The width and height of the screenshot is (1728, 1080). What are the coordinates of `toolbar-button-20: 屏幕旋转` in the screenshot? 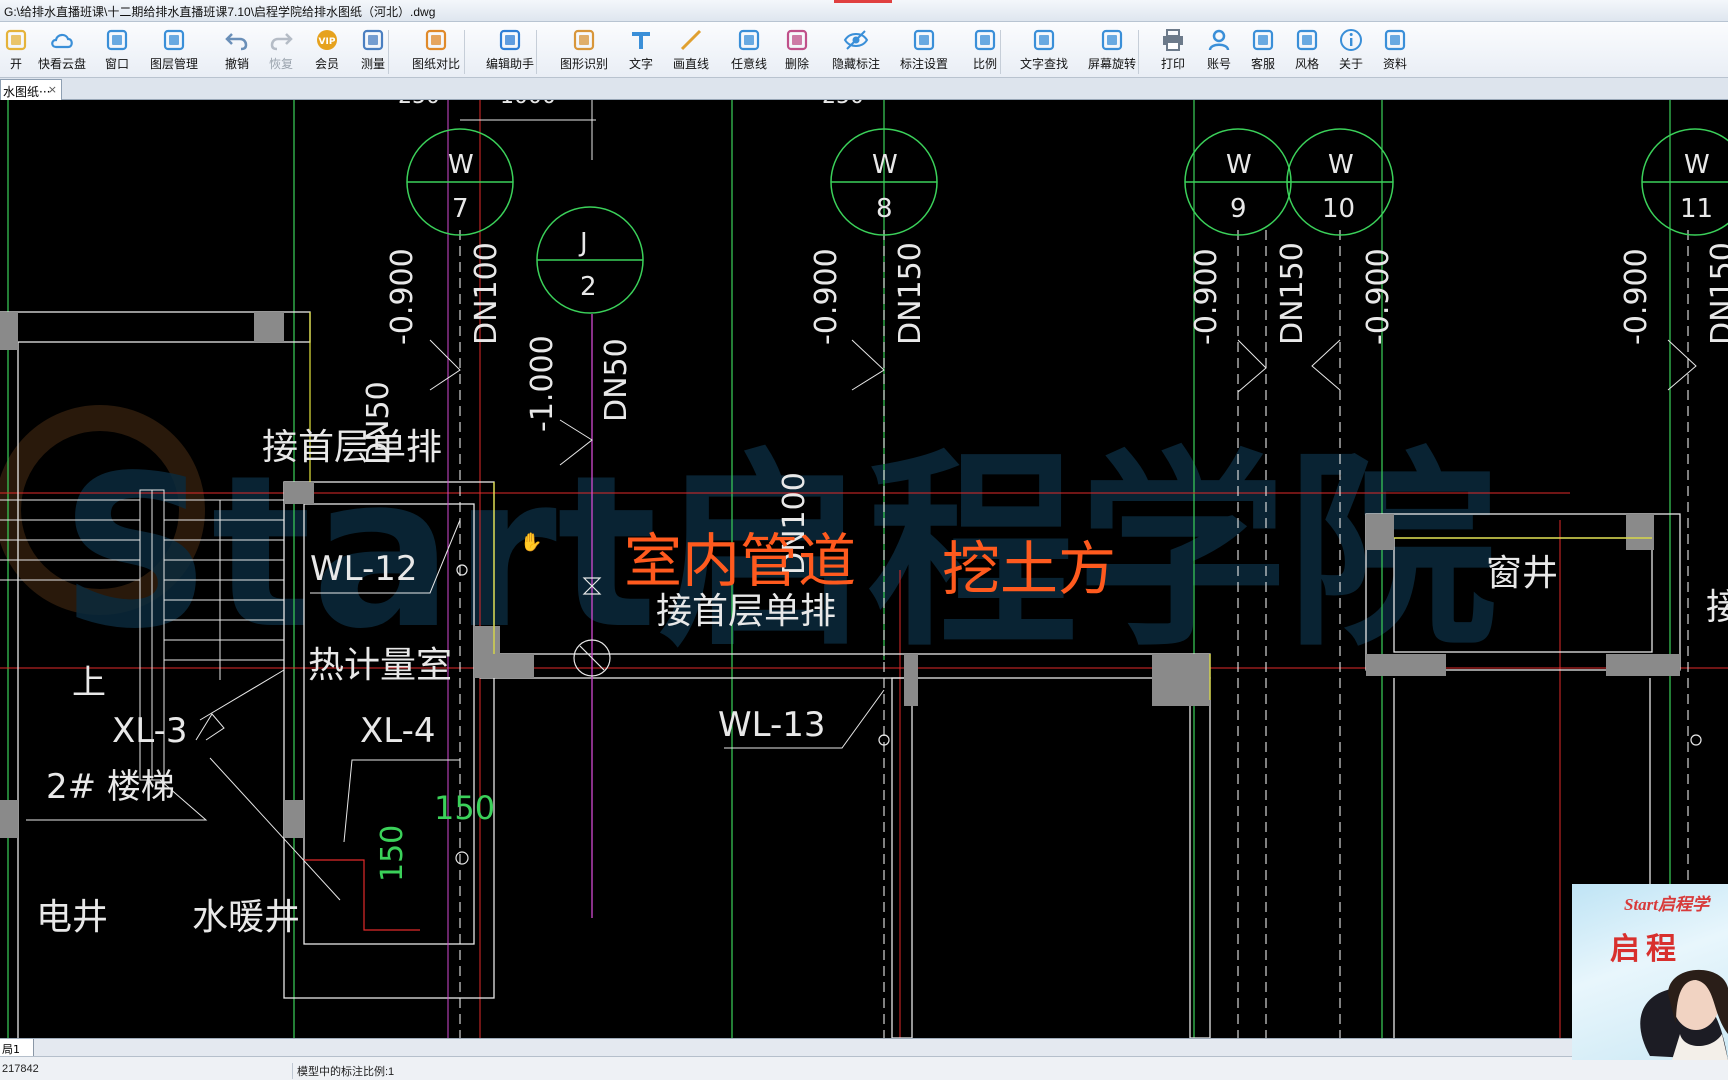 It's located at (1112, 51).